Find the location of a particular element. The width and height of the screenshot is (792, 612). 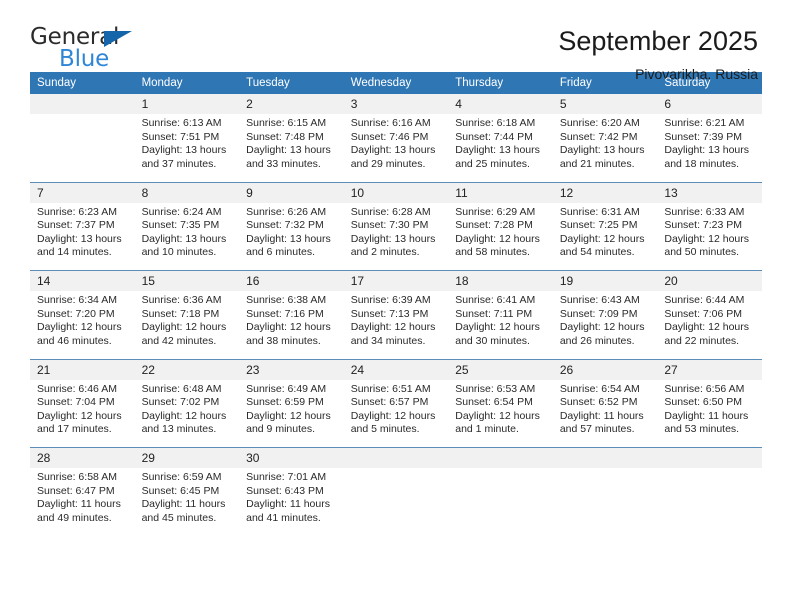

day-sunrise-line: Sunrise: 6:36 AM is located at coordinates (181, 300).